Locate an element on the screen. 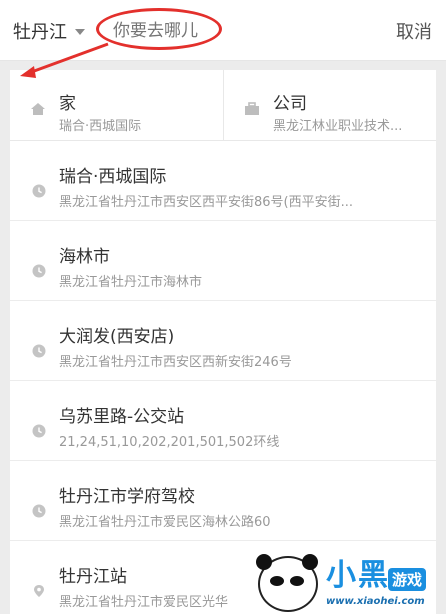  home-title: 家 is located at coordinates (67, 104).